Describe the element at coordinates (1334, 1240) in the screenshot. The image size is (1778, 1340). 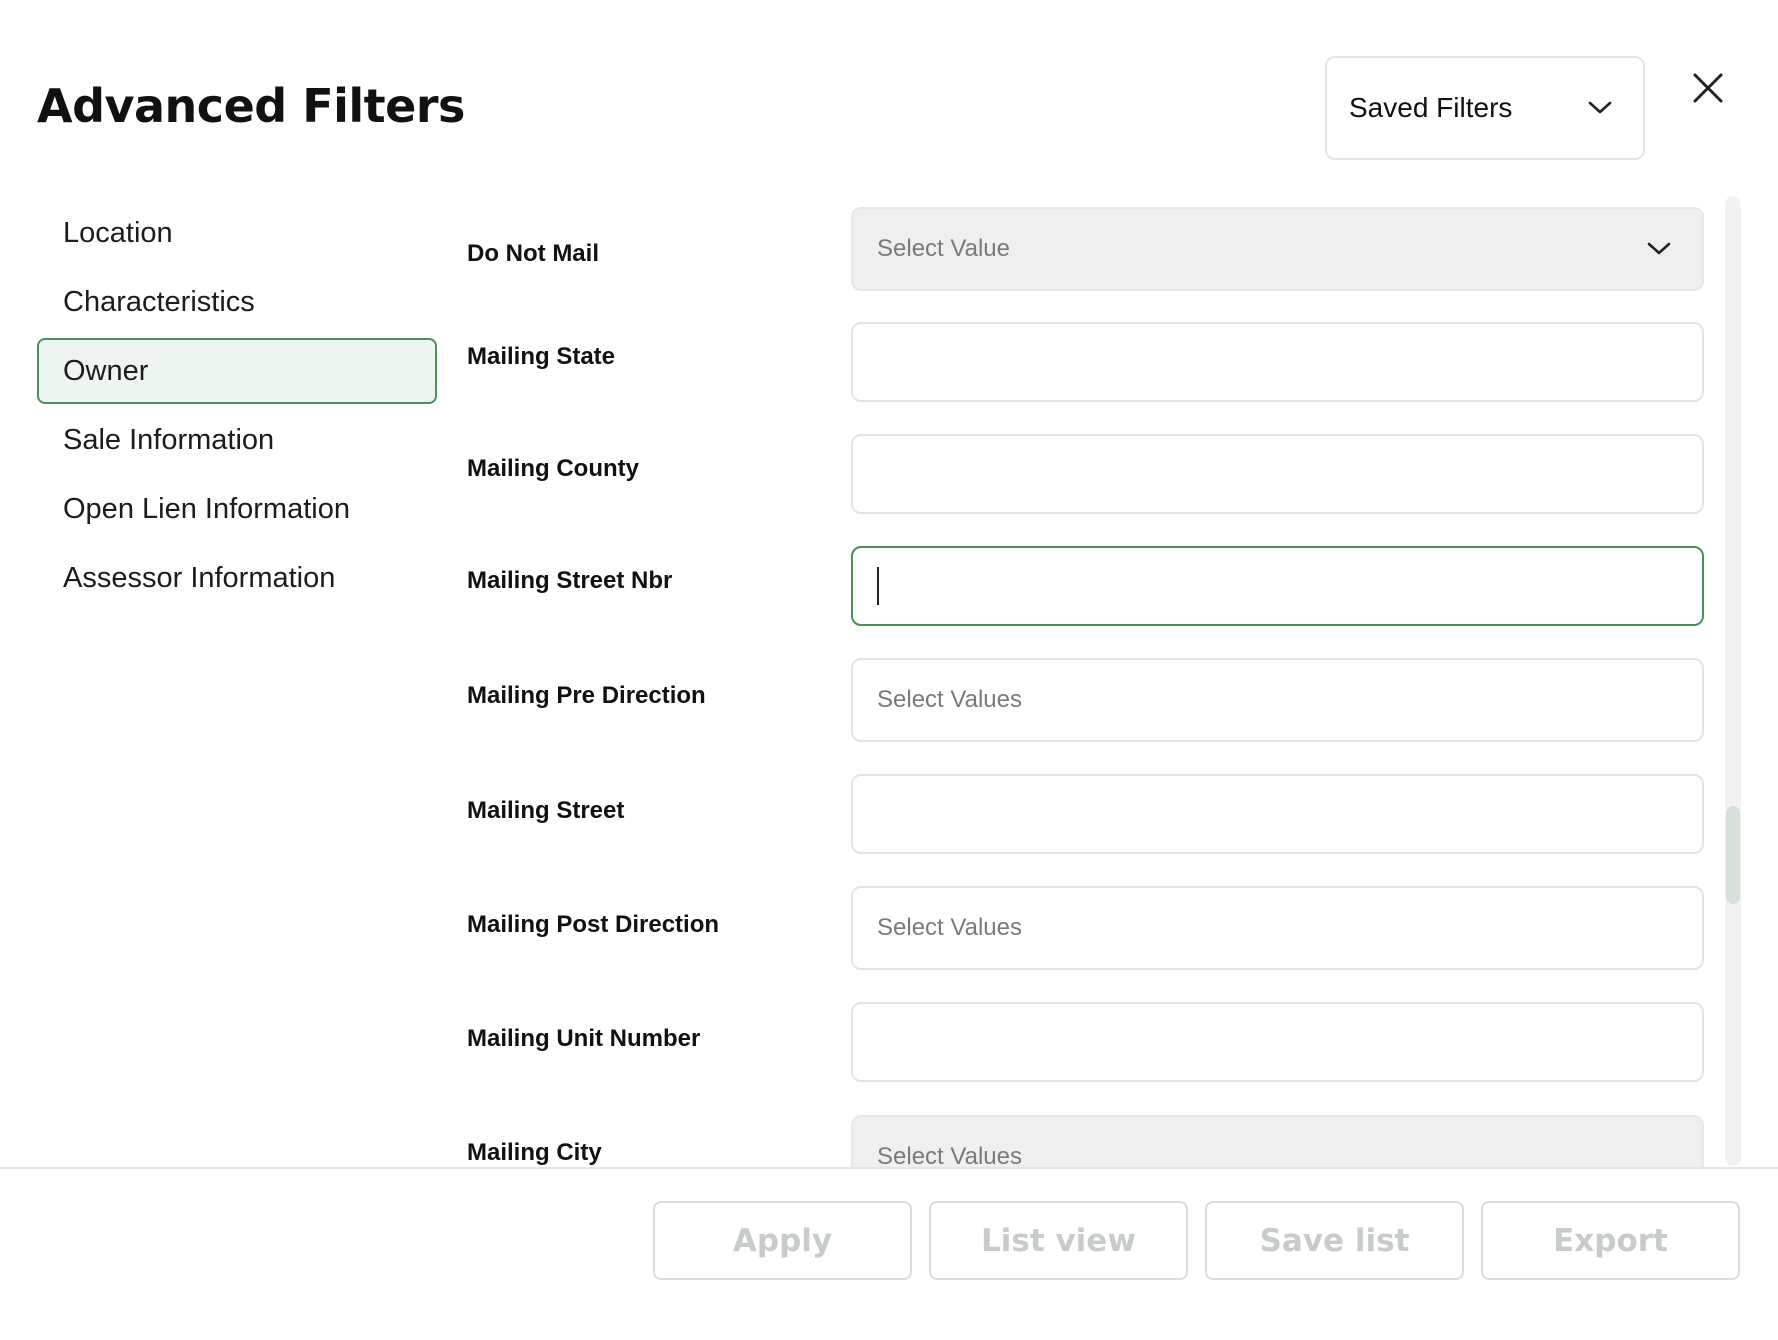
I see `save-list-button: Save list` at that location.